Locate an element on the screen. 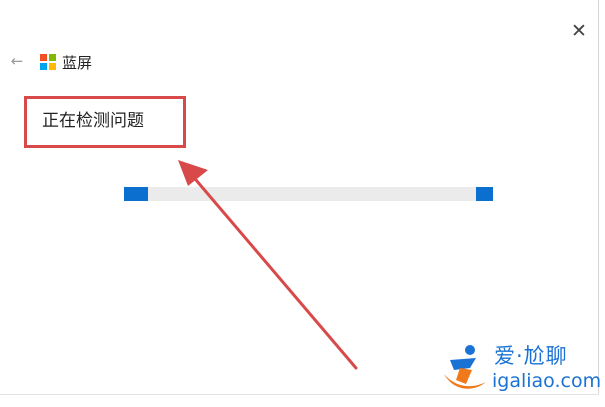 The height and width of the screenshot is (407, 605). logo-quadrant-blue is located at coordinates (43, 66).